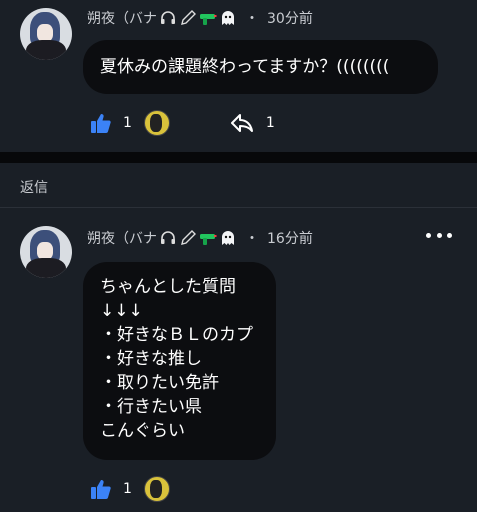 This screenshot has height=512, width=477. I want to click on comment-line: ・取りたい免許, so click(159, 383).